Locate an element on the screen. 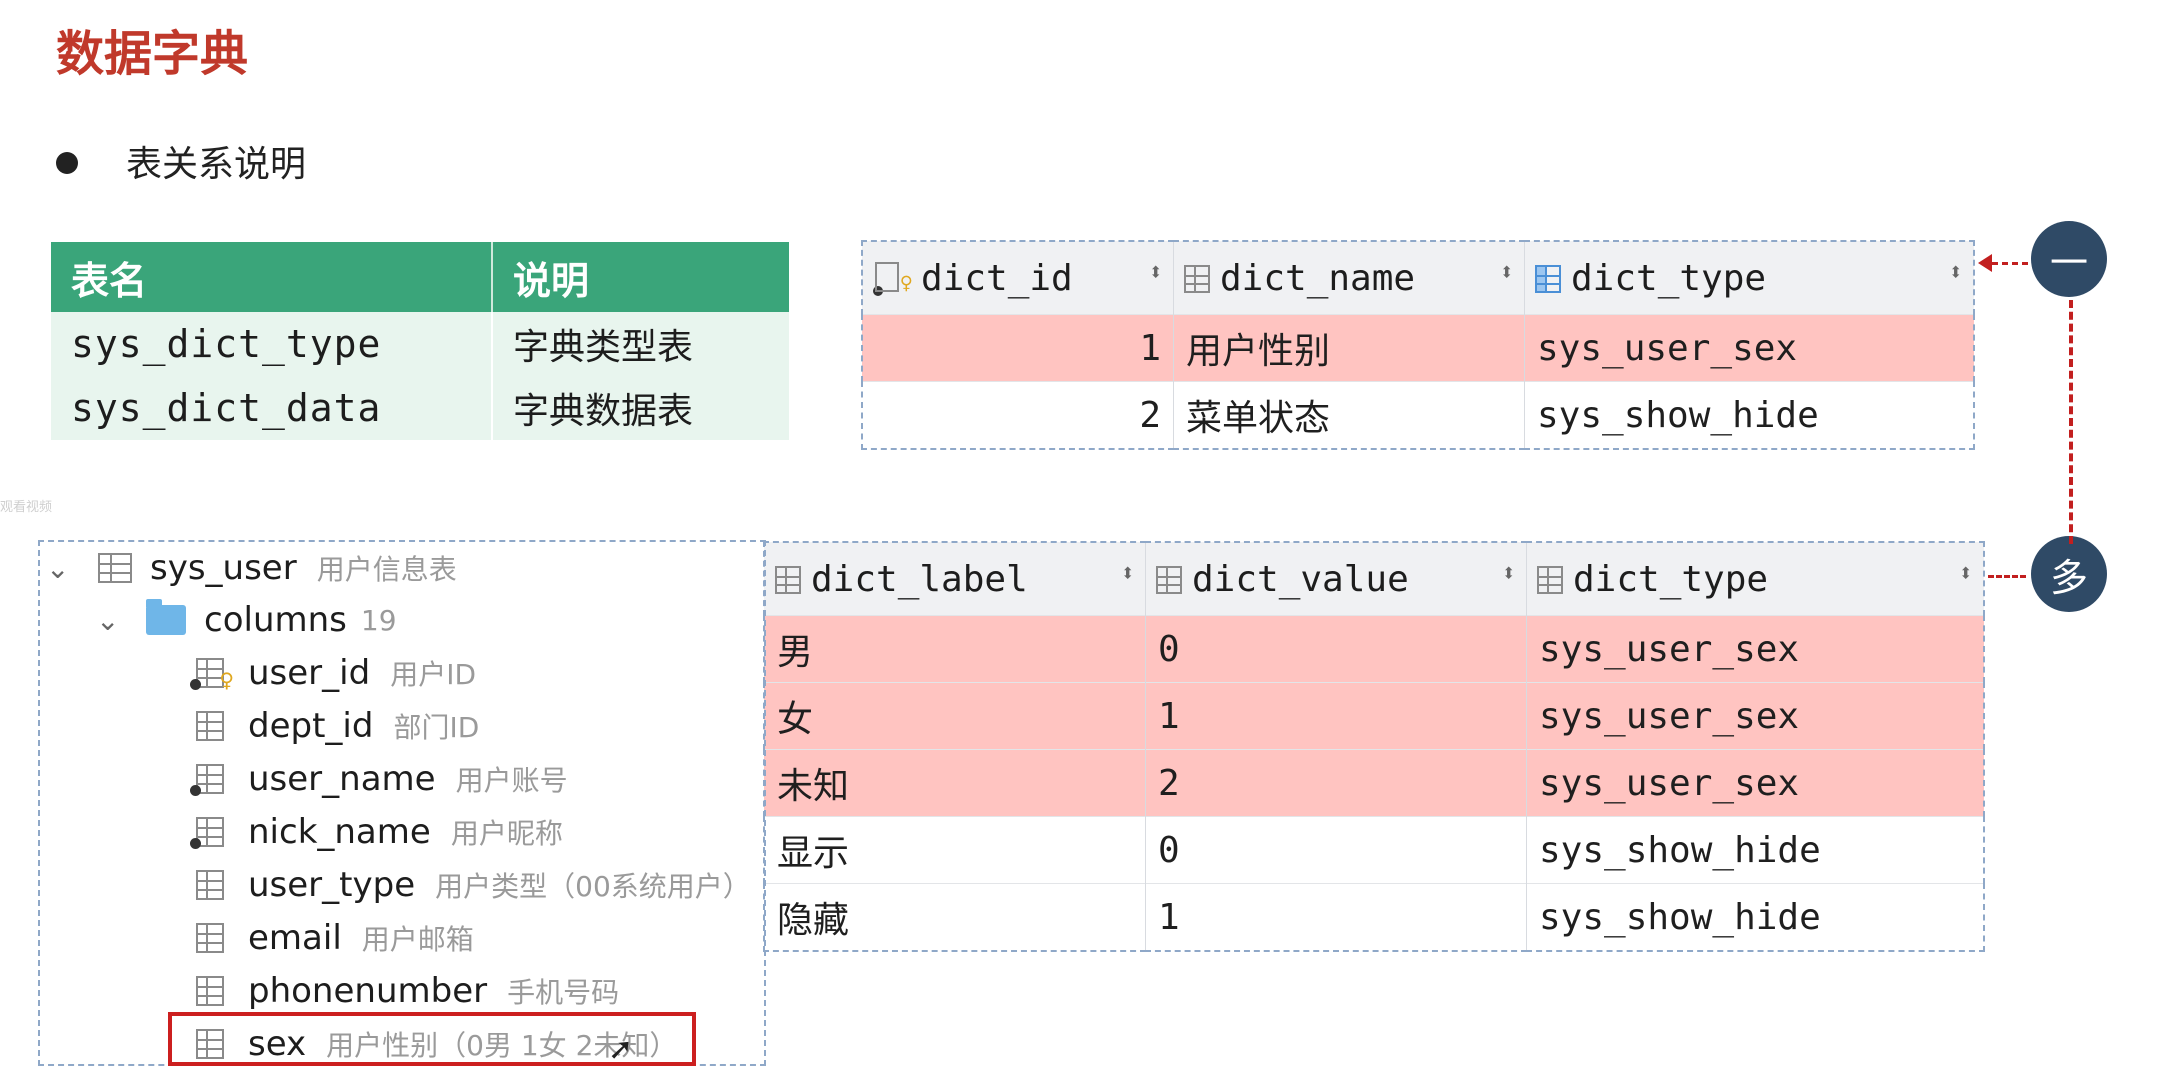 This screenshot has width=2169, height=1067. tree-field-nick-name: nick_name 用户昵称 is located at coordinates (376, 832).